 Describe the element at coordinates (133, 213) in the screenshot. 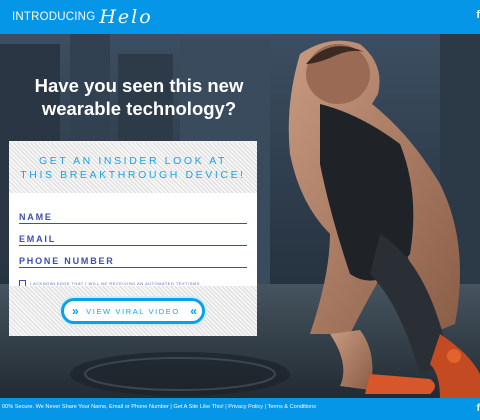

I see `name-field: NAME` at that location.